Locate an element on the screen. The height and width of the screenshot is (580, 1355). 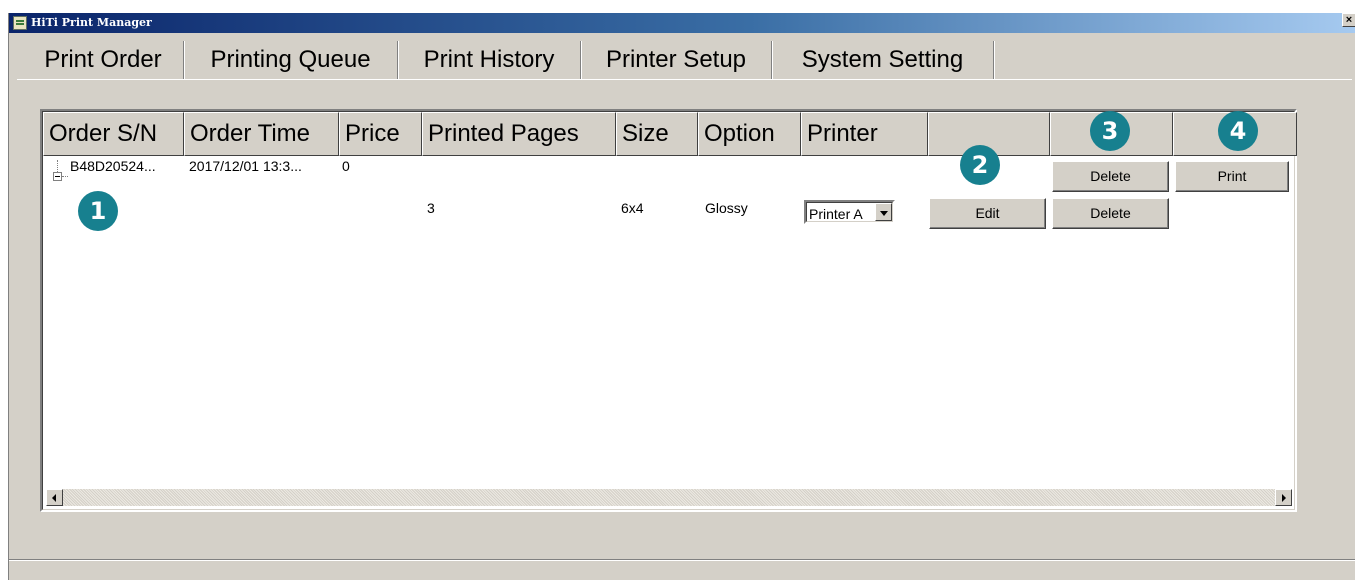
horizontal-scrollbar is located at coordinates (669, 497).